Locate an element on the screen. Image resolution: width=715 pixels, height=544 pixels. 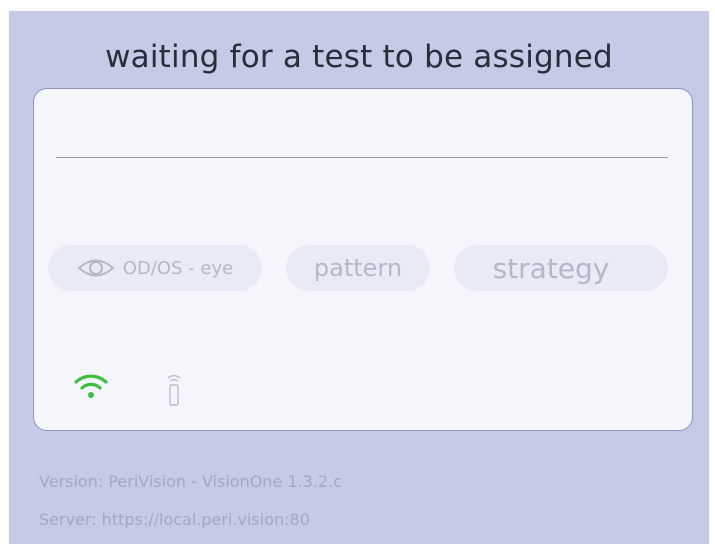
pattern-chip-label: pattern is located at coordinates (358, 268).